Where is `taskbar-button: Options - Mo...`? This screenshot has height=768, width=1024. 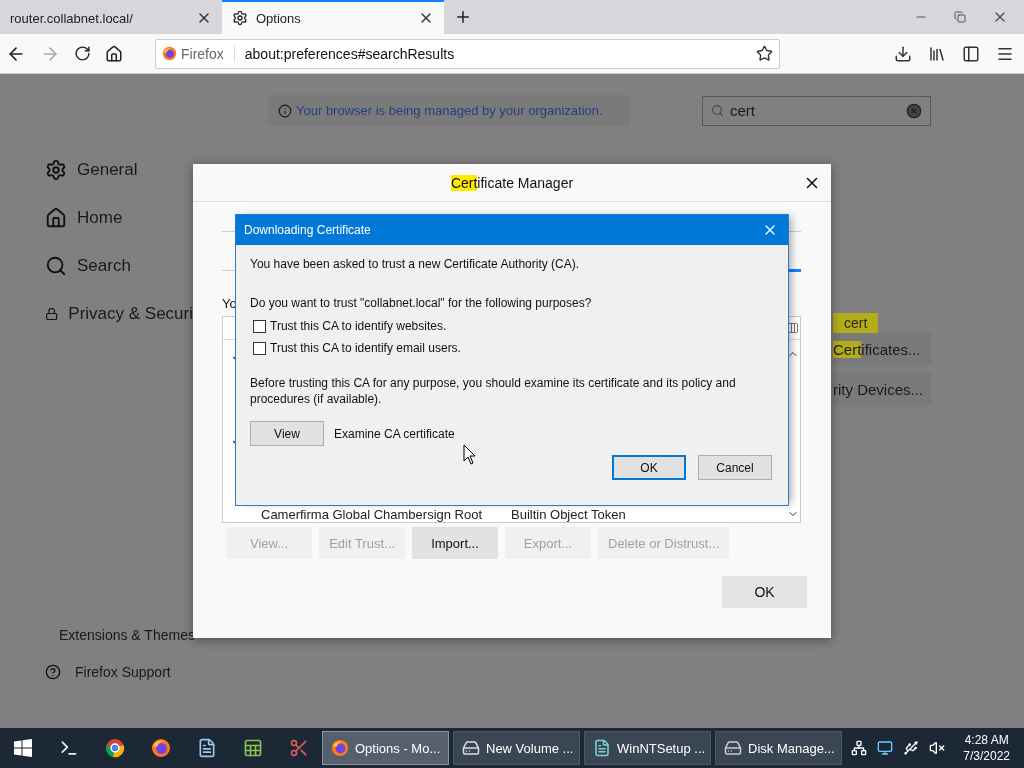 taskbar-button: Options - Mo... is located at coordinates (385, 748).